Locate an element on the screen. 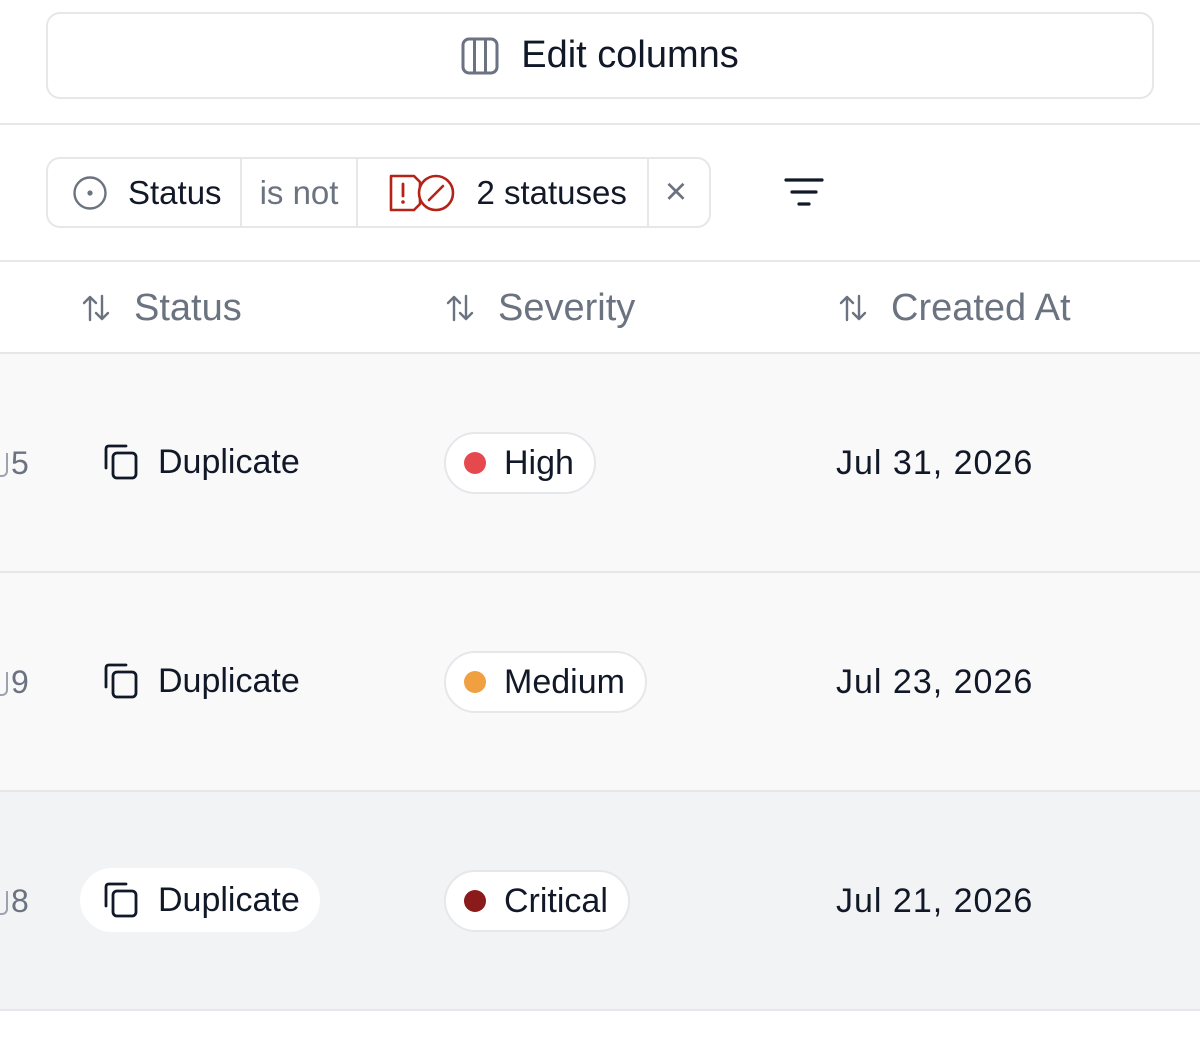  severity-badge: Medium is located at coordinates (545, 682).